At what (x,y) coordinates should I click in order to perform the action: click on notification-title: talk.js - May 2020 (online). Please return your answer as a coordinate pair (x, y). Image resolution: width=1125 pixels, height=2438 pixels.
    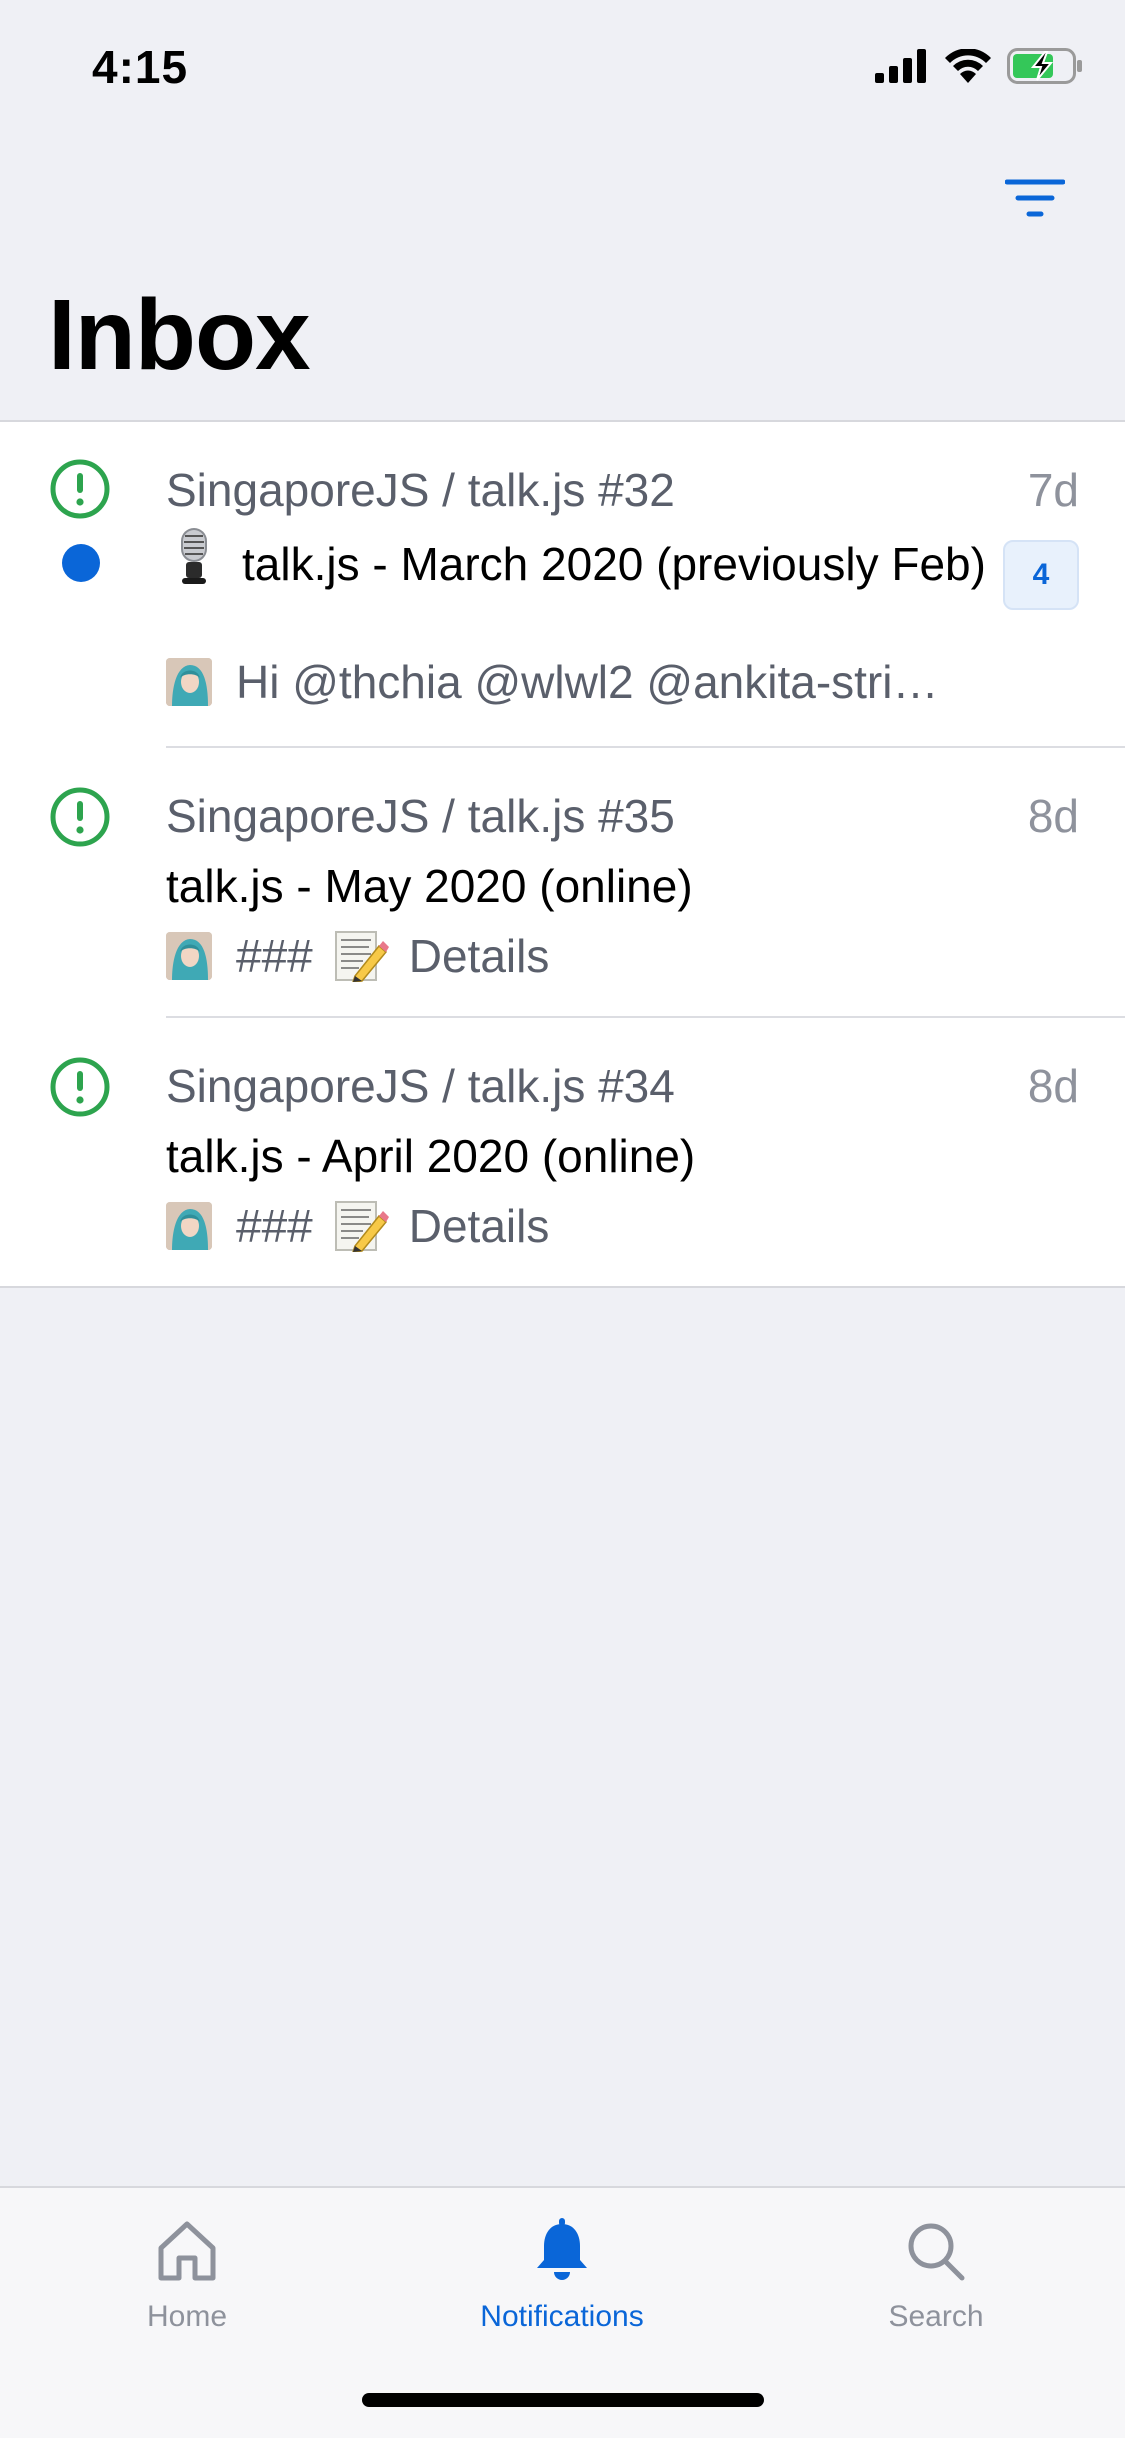
    Looking at the image, I should click on (429, 886).